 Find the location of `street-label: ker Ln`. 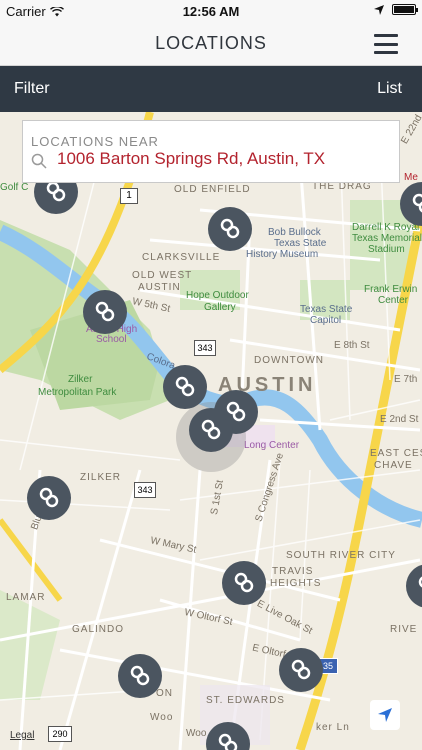

street-label: ker Ln is located at coordinates (333, 727).